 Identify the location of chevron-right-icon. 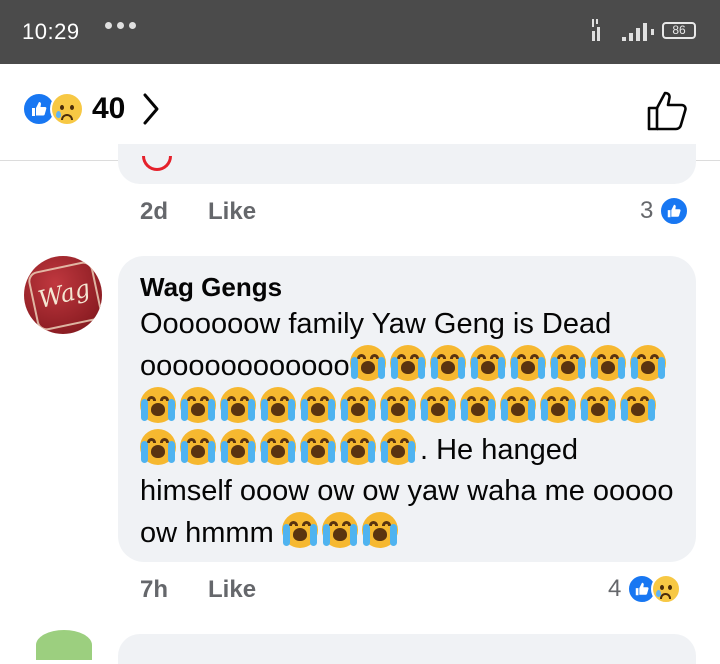
(151, 109).